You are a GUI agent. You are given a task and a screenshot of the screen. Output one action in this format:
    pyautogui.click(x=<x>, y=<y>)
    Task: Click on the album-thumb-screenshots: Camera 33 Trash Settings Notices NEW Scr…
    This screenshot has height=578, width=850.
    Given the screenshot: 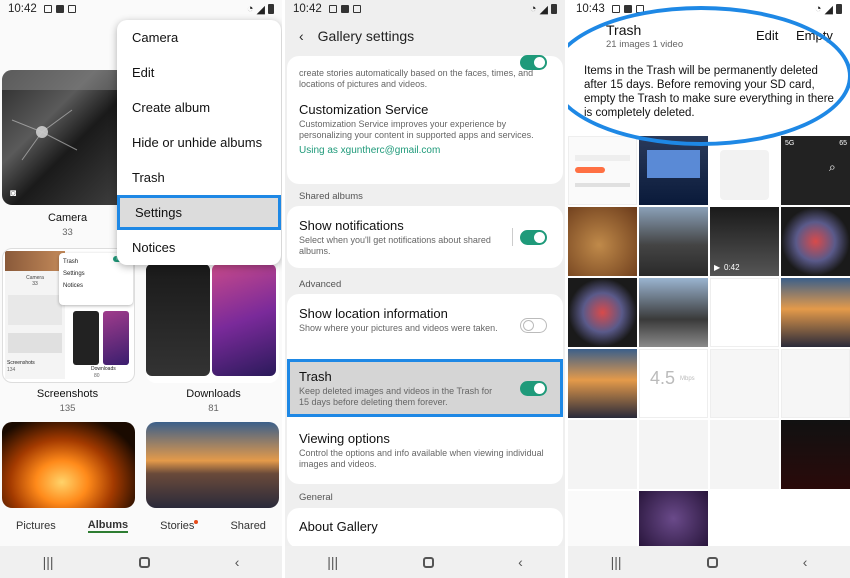 What is the action you would take?
    pyautogui.click(x=68, y=315)
    